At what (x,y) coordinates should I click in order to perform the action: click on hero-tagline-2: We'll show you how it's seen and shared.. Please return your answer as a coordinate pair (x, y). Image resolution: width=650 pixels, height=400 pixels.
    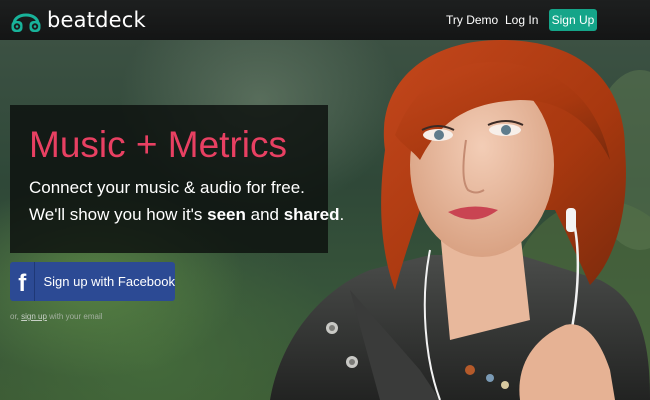
    Looking at the image, I should click on (186, 215).